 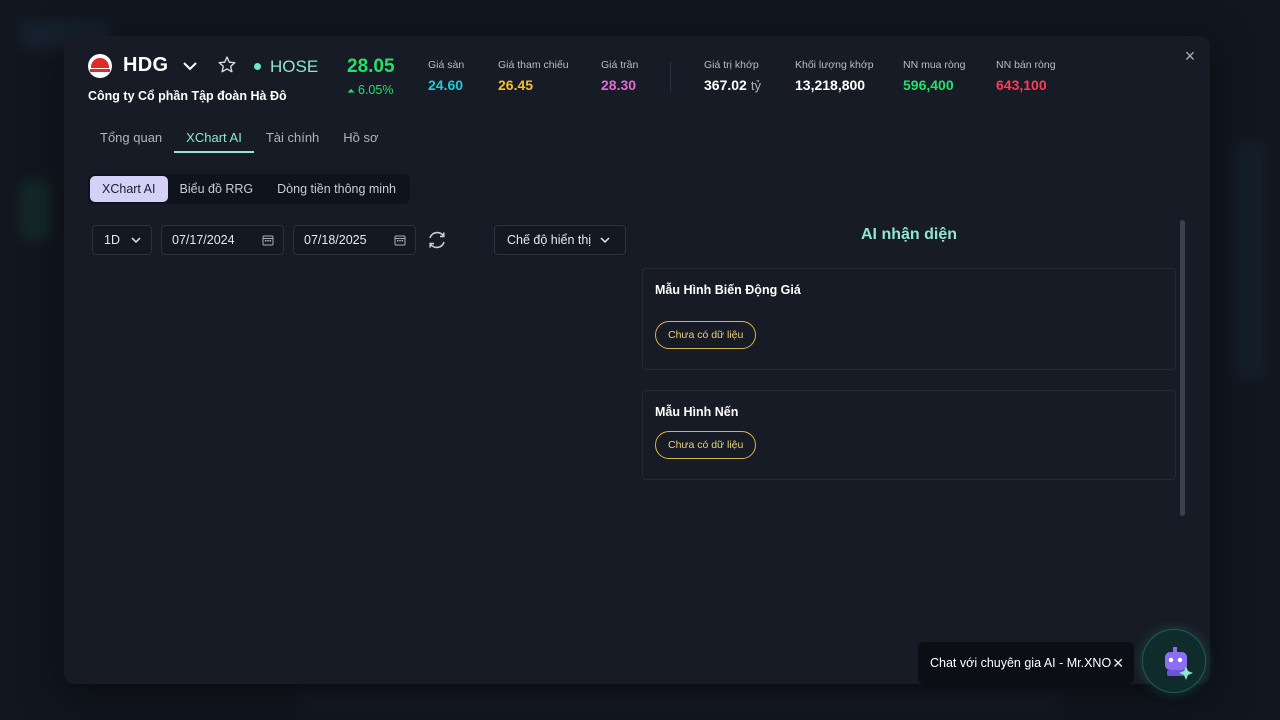 I want to click on display-mode-label: Chế độ hiển thị, so click(x=549, y=240).